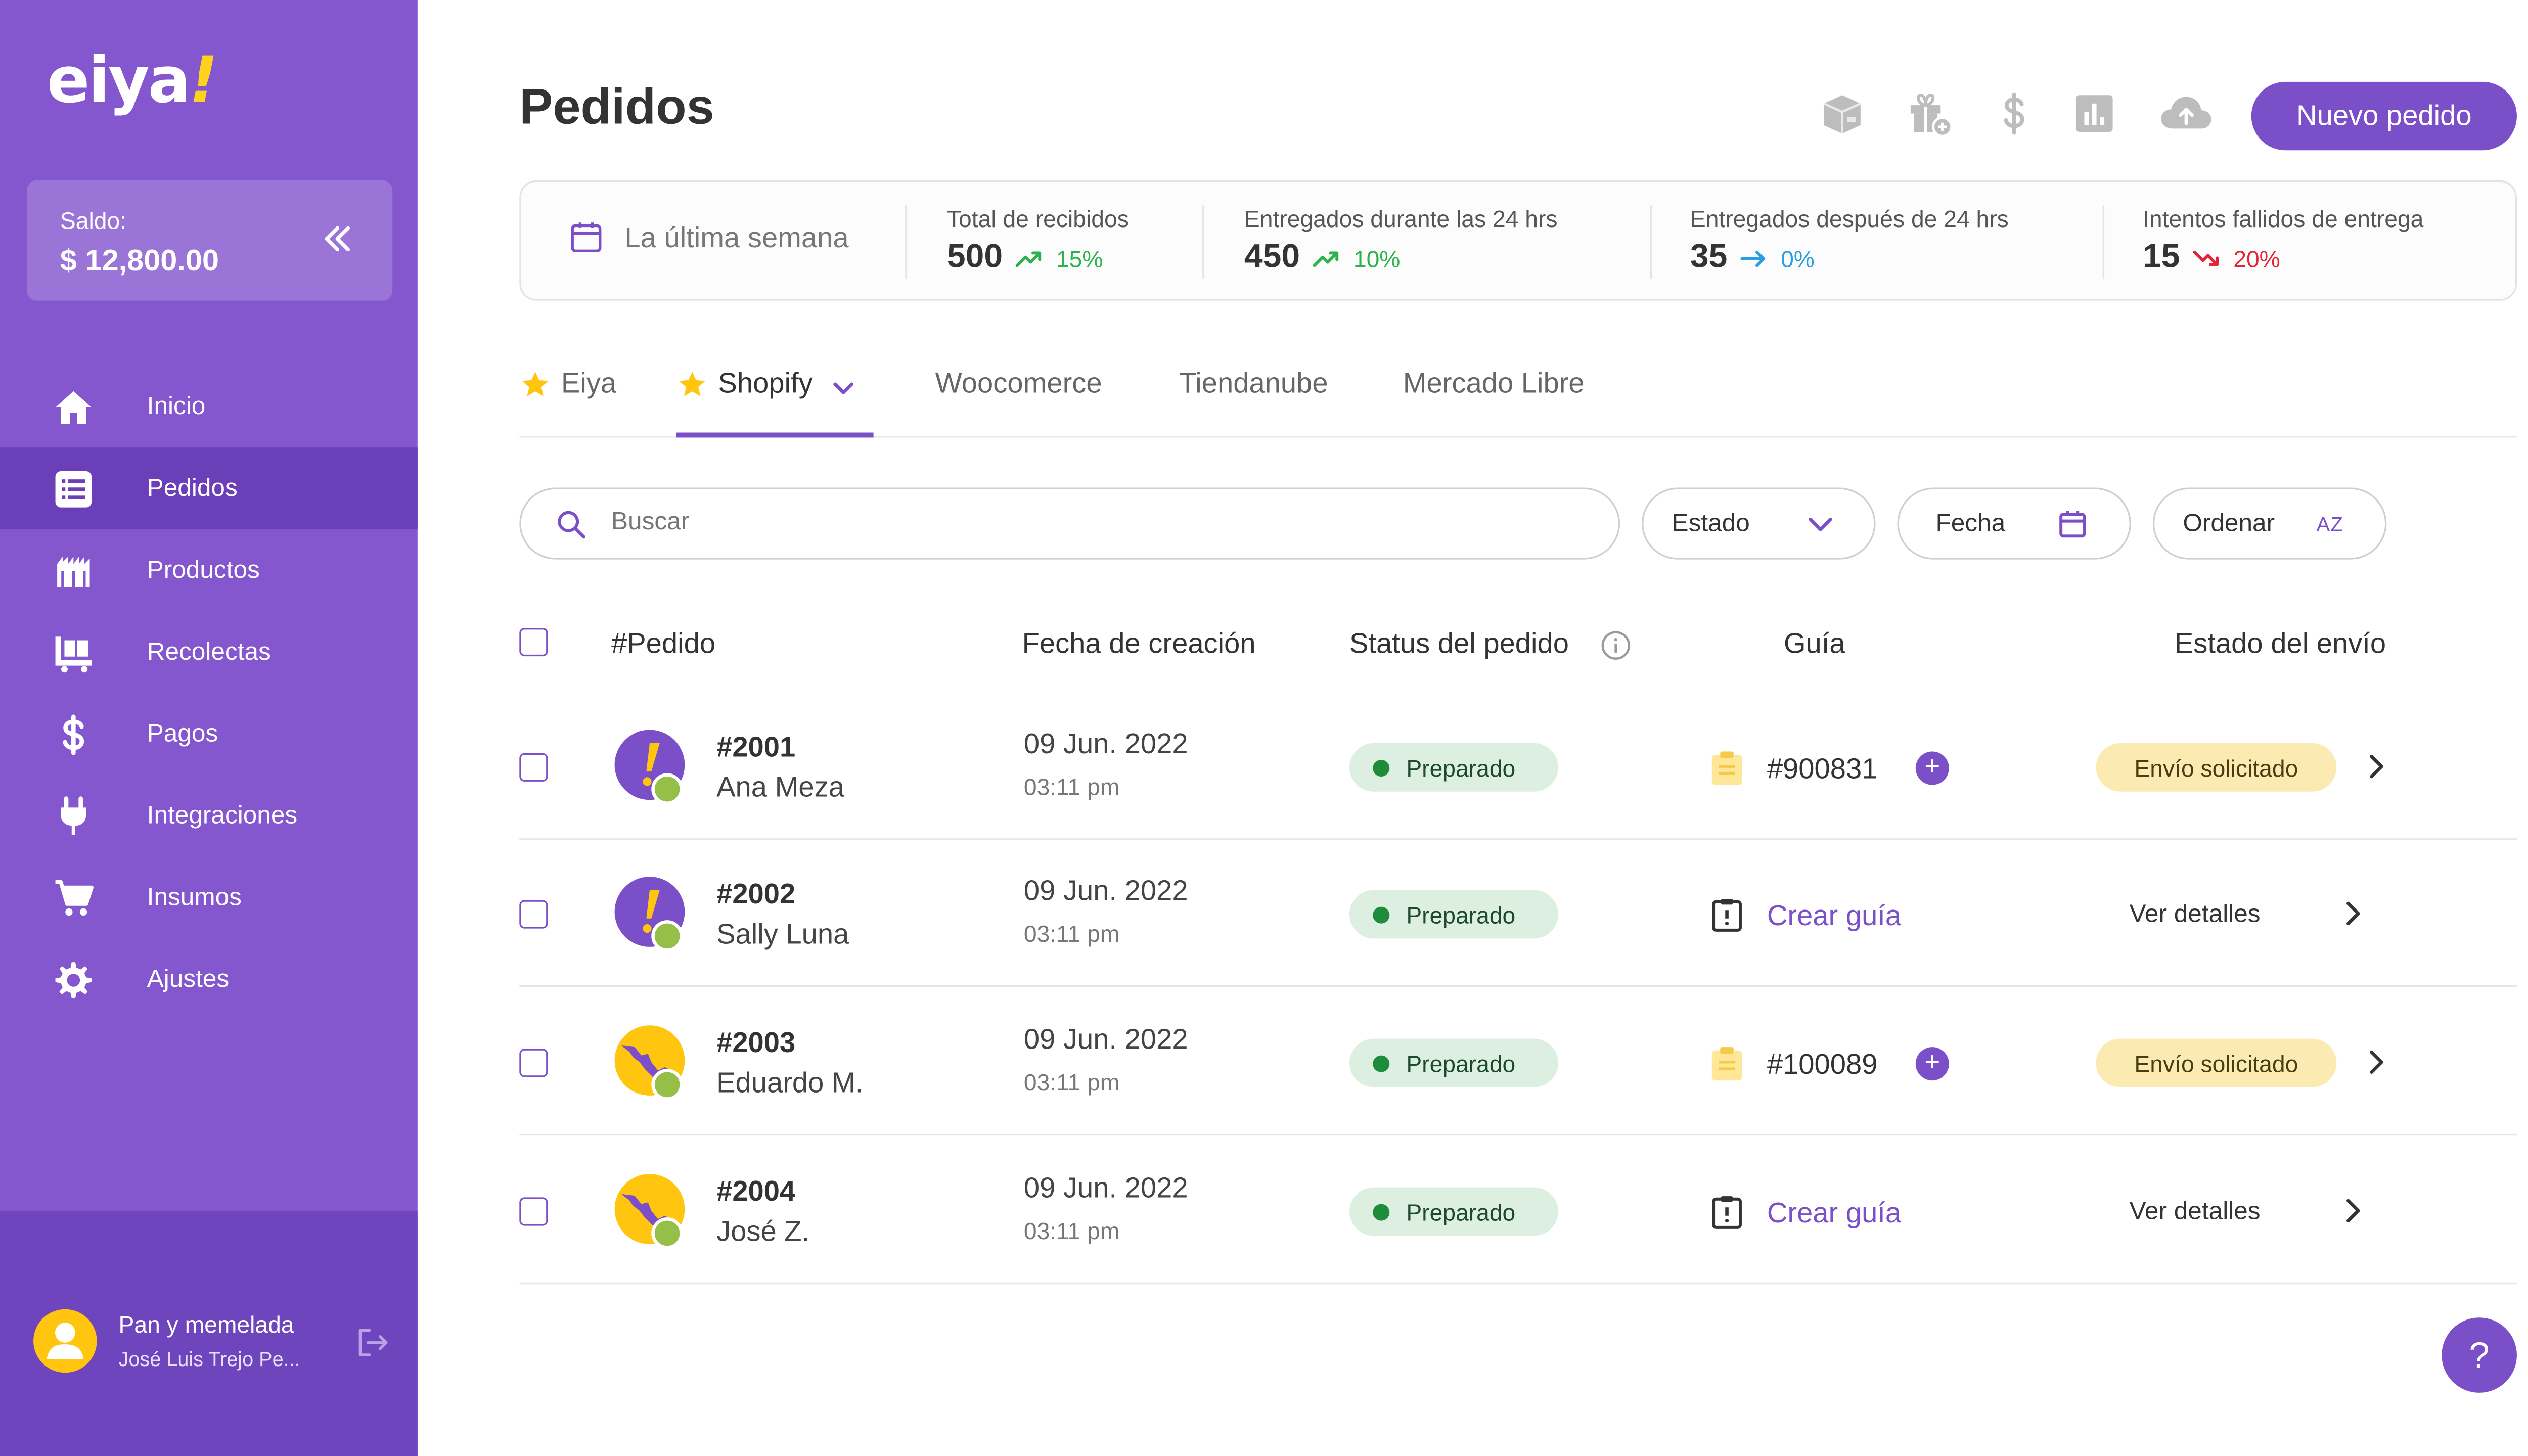  What do you see at coordinates (2384, 116) in the screenshot?
I see `new-order-button: Nuevo pedido` at bounding box center [2384, 116].